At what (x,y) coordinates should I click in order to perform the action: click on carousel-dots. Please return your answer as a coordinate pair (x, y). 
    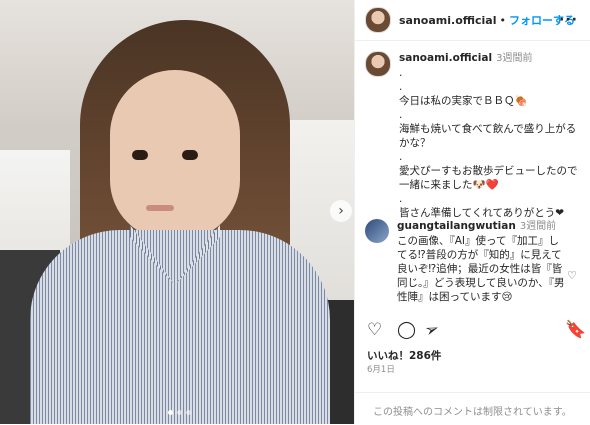
    Looking at the image, I should click on (179, 412).